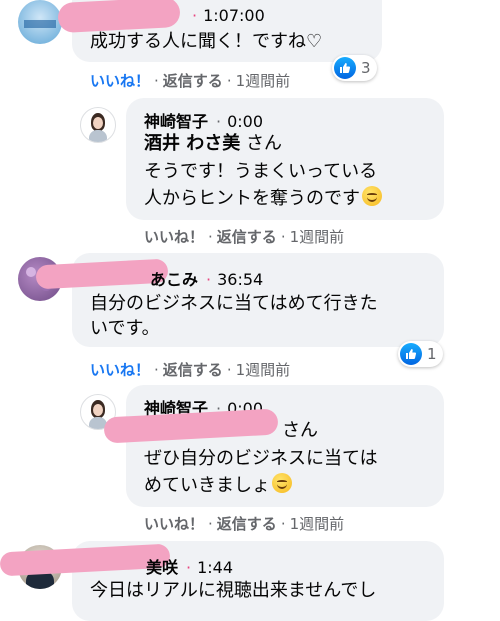  I want to click on comment-header: あこみ · 36:54, so click(206, 278).